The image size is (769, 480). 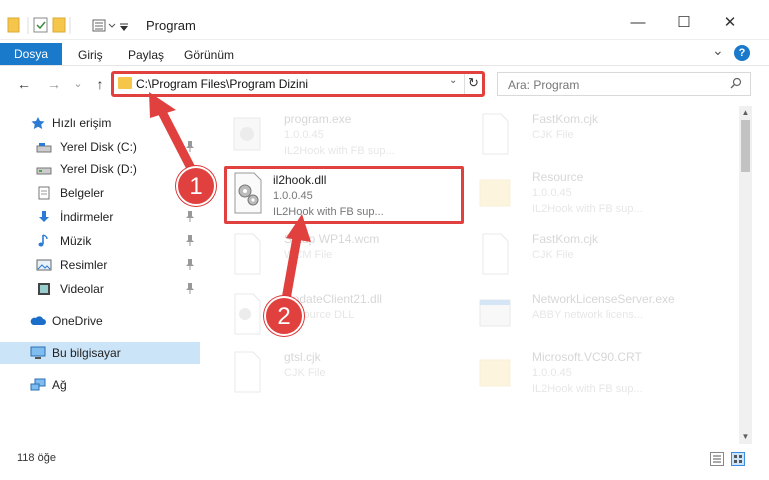 What do you see at coordinates (24, 84) in the screenshot?
I see `back-button: ←` at bounding box center [24, 84].